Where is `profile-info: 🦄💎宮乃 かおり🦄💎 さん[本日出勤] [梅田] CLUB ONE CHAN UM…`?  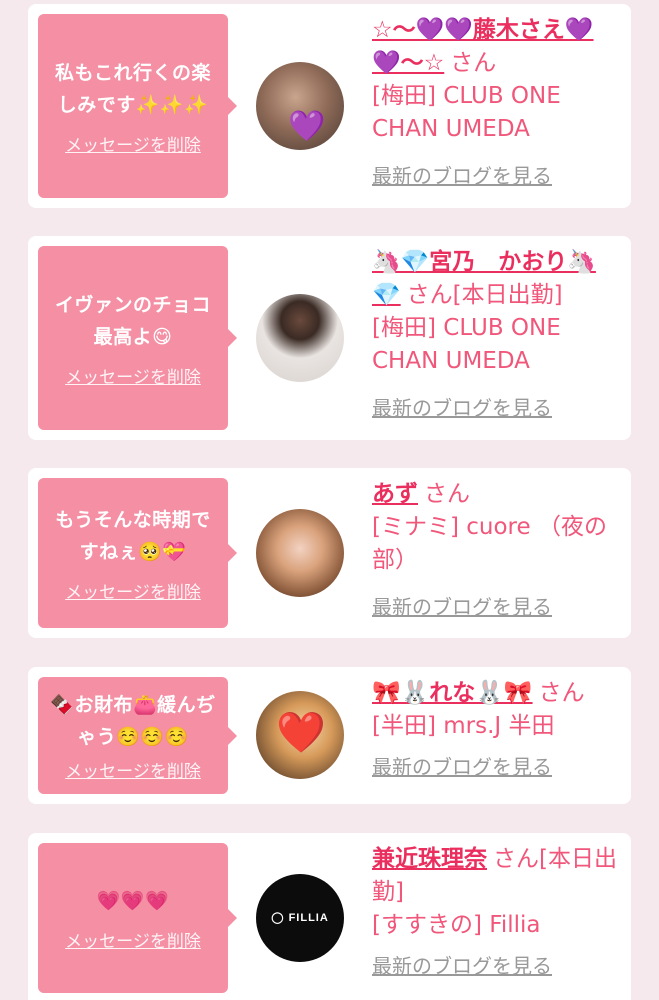
profile-info: 🦄💎宮乃 かおり🦄💎 さん[本日出勤] [梅田] CLUB ONE CHAN UM… is located at coordinates (497, 335).